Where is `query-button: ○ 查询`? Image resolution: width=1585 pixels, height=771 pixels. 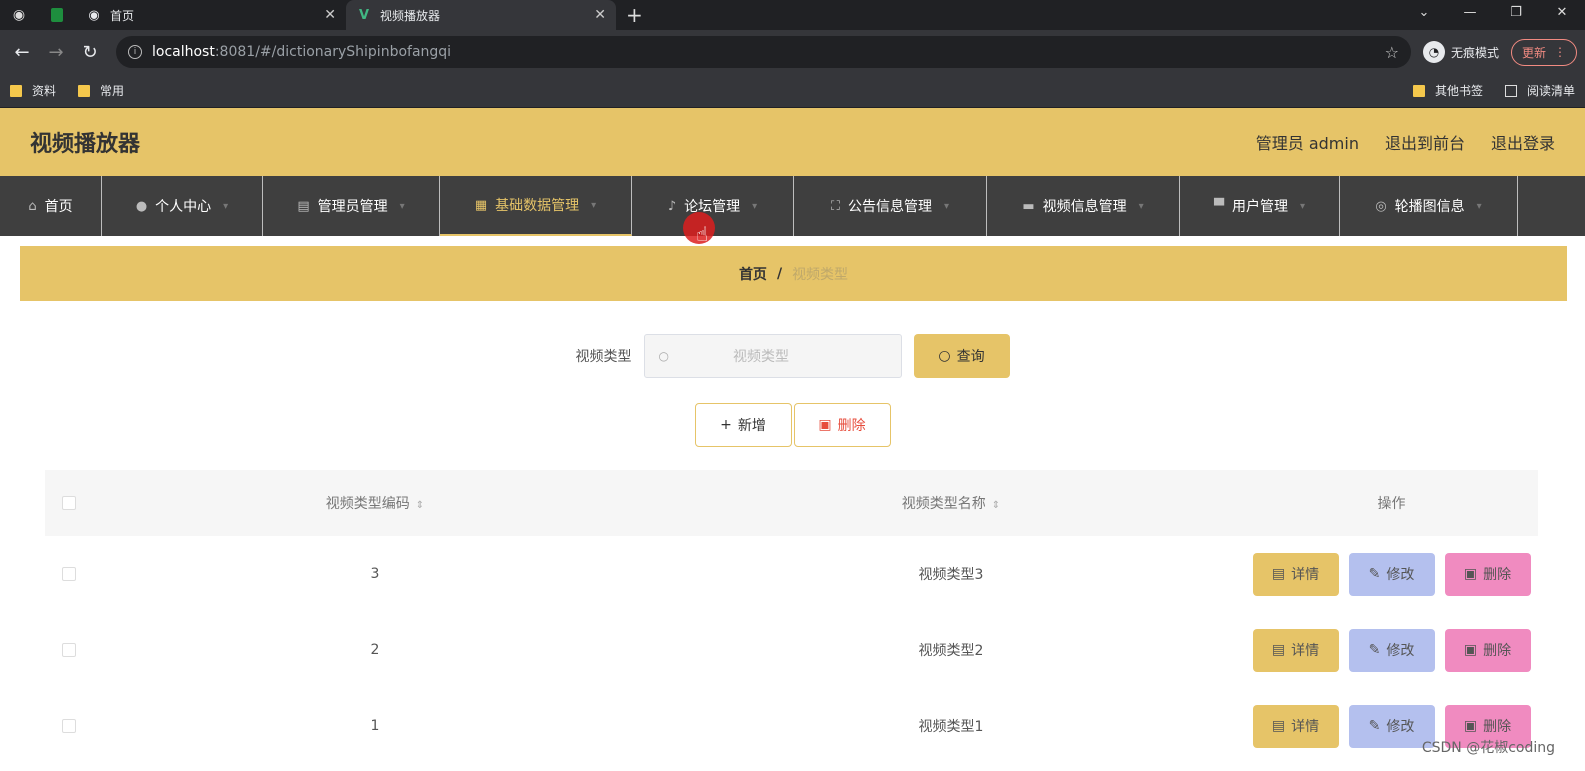
query-button: ○ 查询 is located at coordinates (961, 356).